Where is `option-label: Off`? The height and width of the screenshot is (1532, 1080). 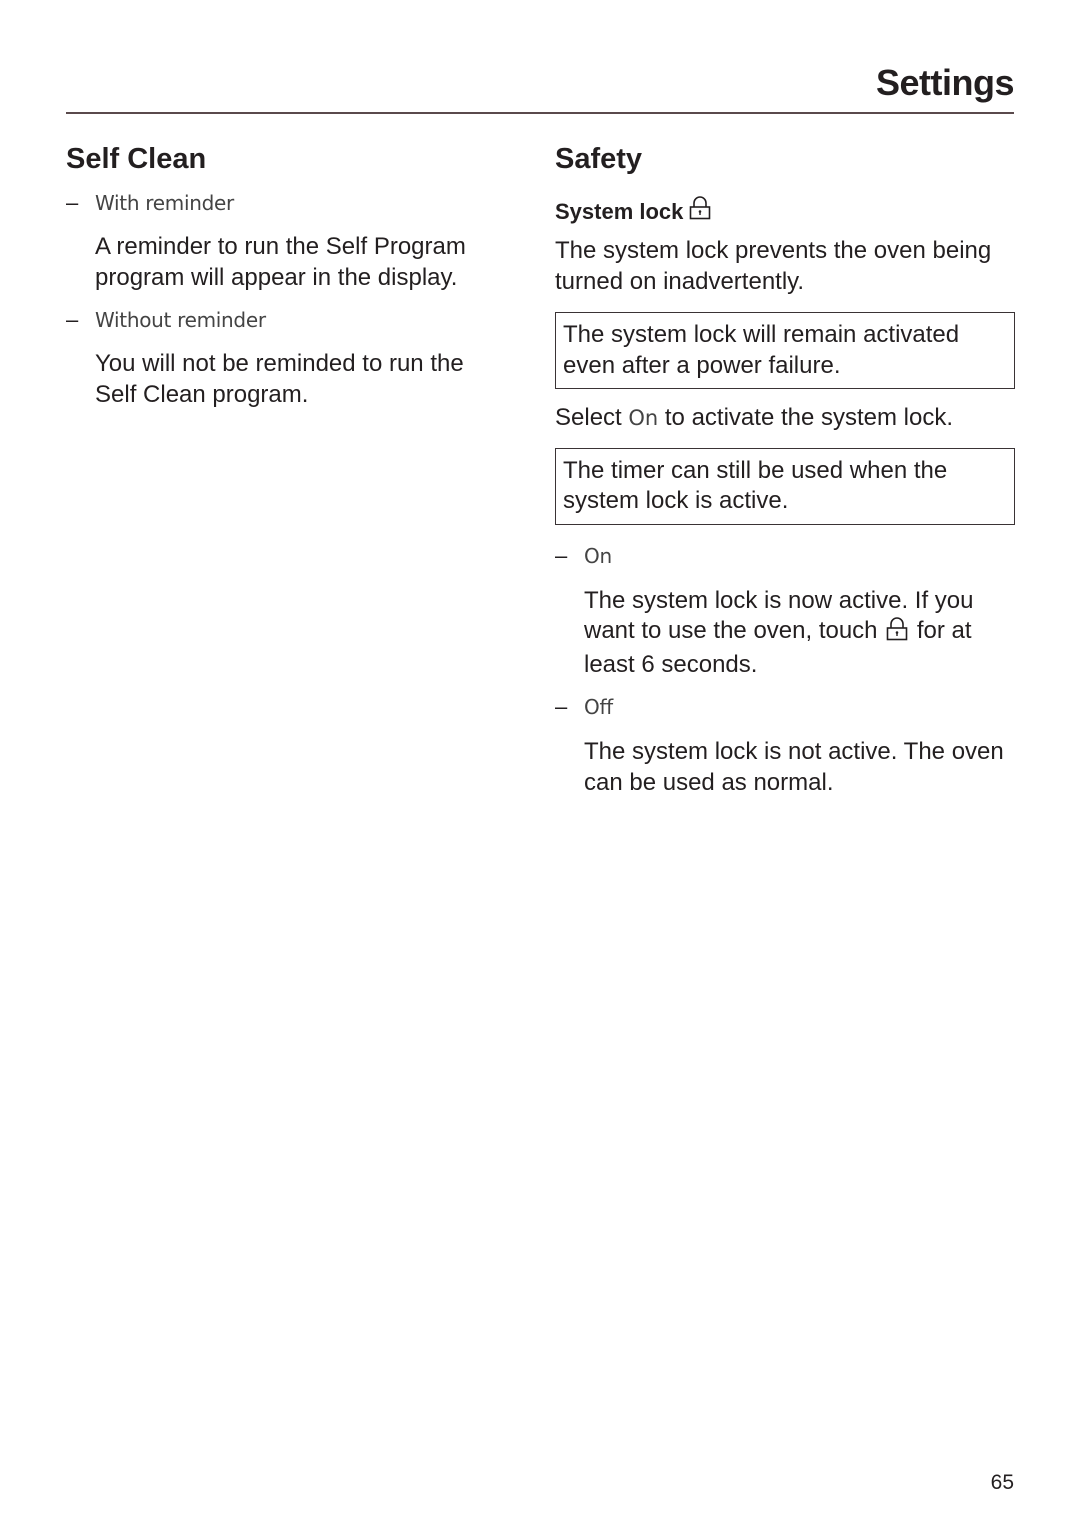
option-label: Off is located at coordinates (598, 707).